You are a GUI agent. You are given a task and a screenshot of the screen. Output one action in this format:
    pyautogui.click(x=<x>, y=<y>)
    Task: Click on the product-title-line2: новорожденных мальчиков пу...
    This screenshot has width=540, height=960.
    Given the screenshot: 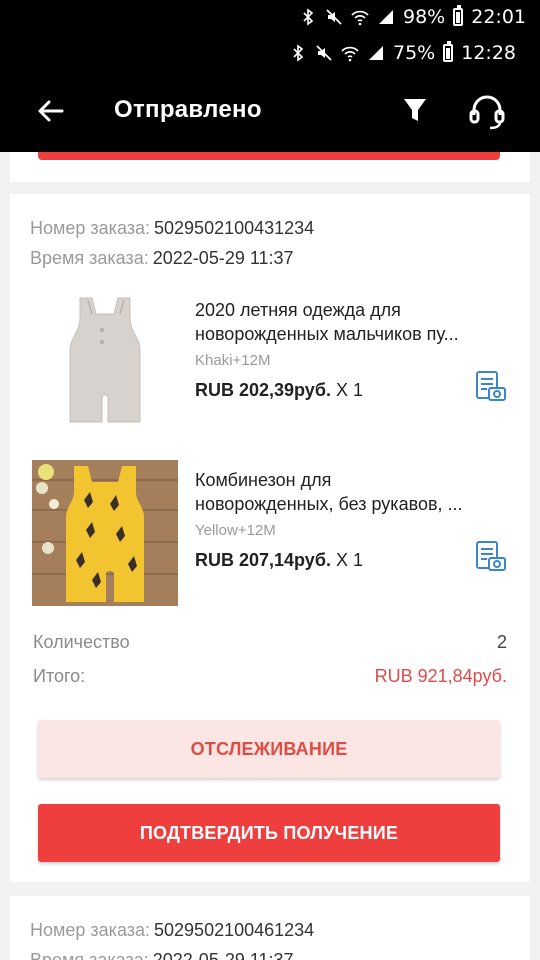 What is the action you would take?
    pyautogui.click(x=327, y=334)
    